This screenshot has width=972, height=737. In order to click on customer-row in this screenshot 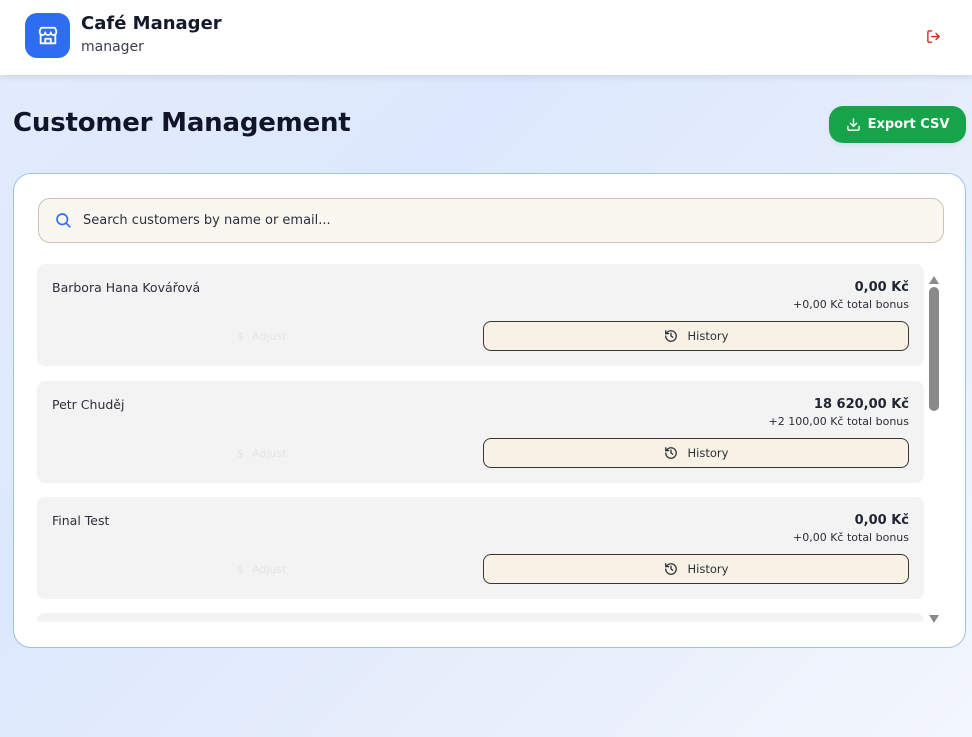, I will do `click(480, 617)`.